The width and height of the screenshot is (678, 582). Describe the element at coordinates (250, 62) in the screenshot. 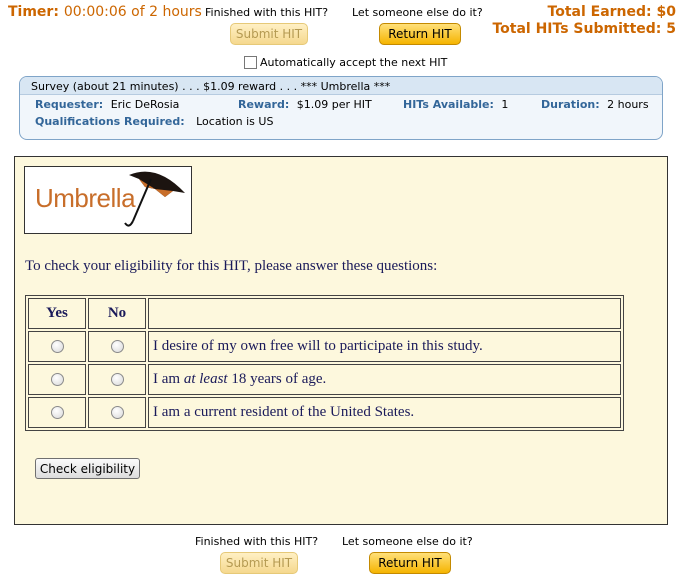

I see `auto-accept-checkbox` at that location.